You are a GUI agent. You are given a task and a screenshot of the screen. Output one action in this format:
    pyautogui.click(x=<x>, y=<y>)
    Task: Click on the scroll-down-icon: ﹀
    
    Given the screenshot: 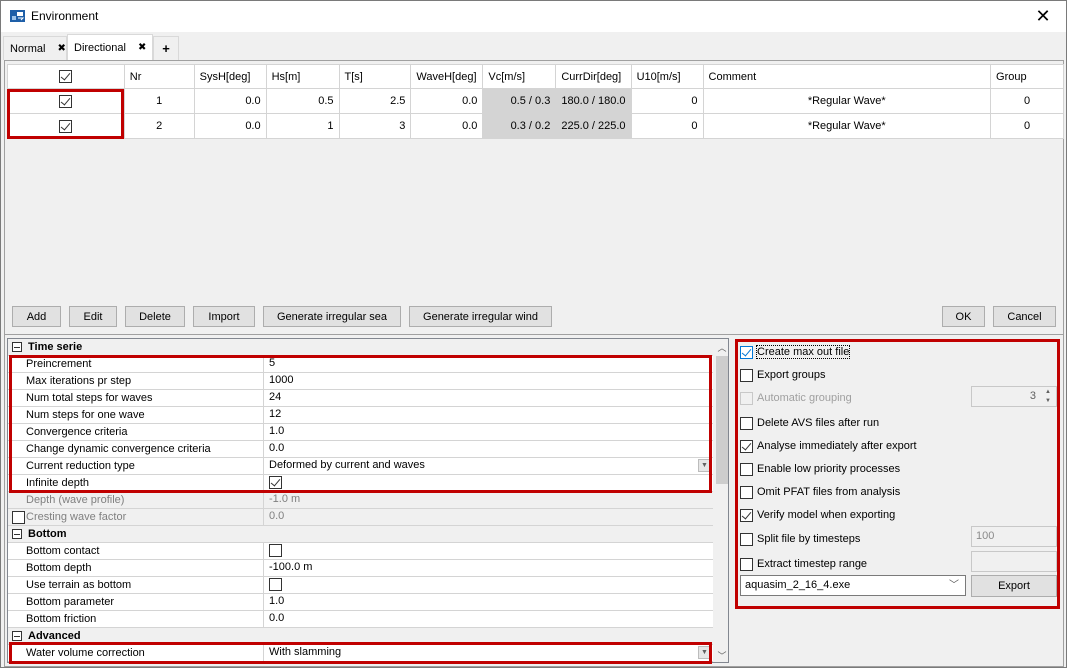 What is the action you would take?
    pyautogui.click(x=721, y=654)
    